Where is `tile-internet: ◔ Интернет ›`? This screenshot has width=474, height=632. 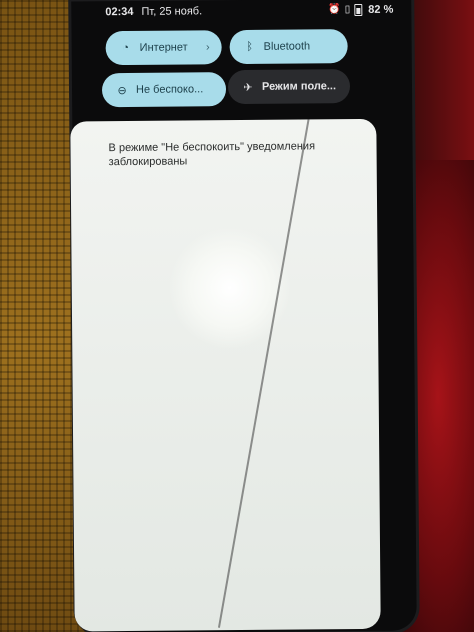
tile-internet: ◔ Интернет › is located at coordinates (163, 48).